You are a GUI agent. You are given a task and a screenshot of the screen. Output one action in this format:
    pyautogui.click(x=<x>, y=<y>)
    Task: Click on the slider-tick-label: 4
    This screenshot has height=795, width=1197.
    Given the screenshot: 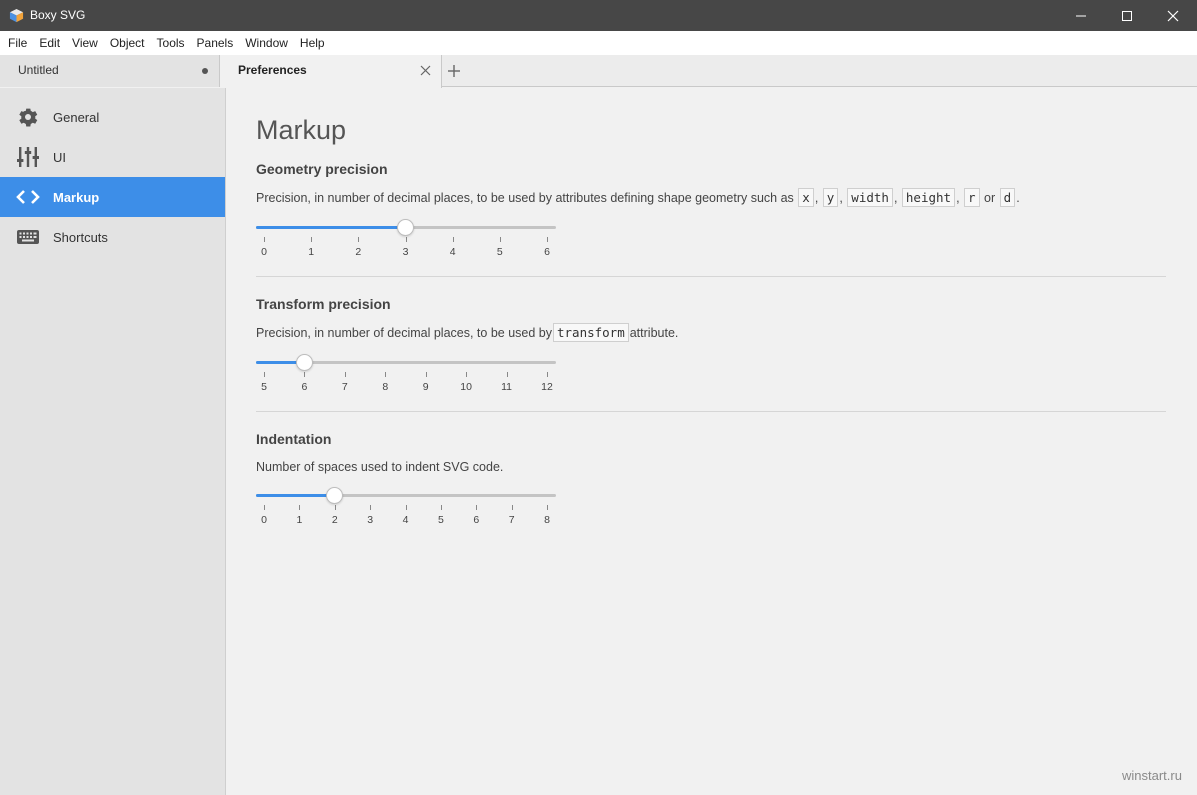 What is the action you would take?
    pyautogui.click(x=452, y=252)
    